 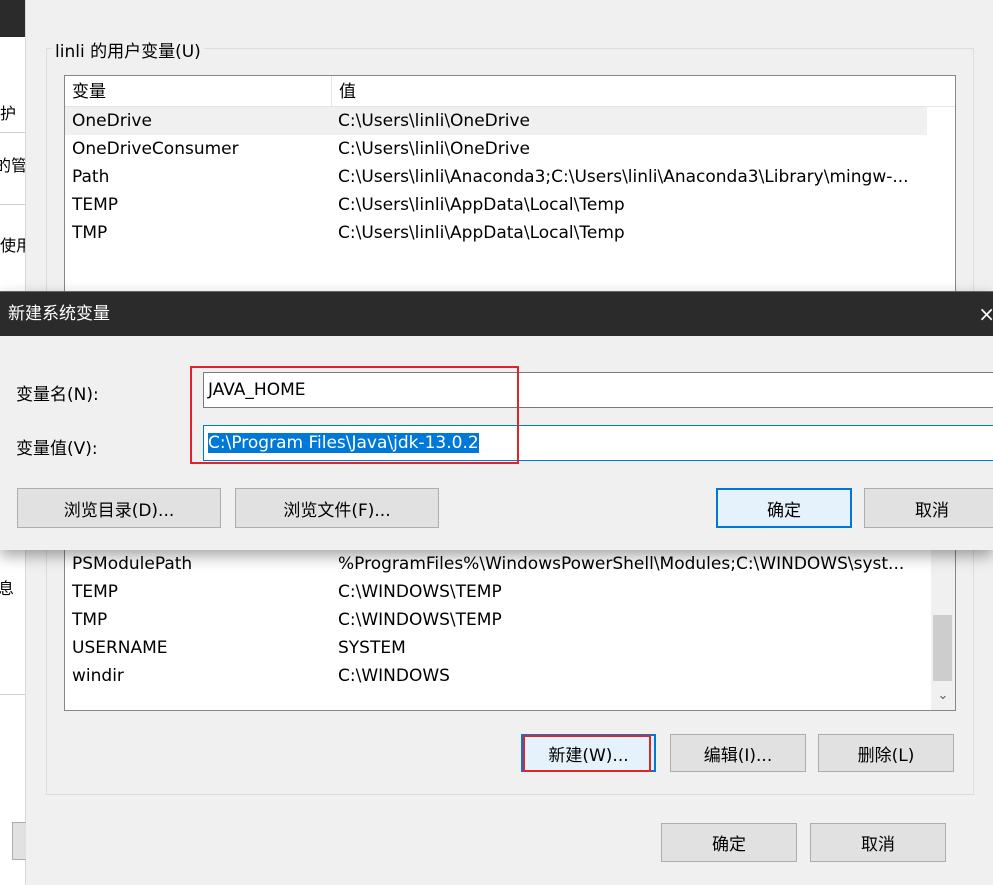 What do you see at coordinates (7, 588) in the screenshot?
I see `background-text-fragment: 息` at bounding box center [7, 588].